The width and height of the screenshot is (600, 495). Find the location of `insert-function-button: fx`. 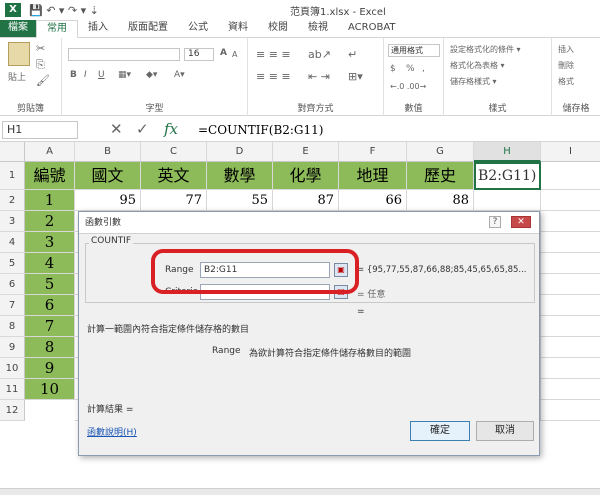

insert-function-button: fx is located at coordinates (171, 129).